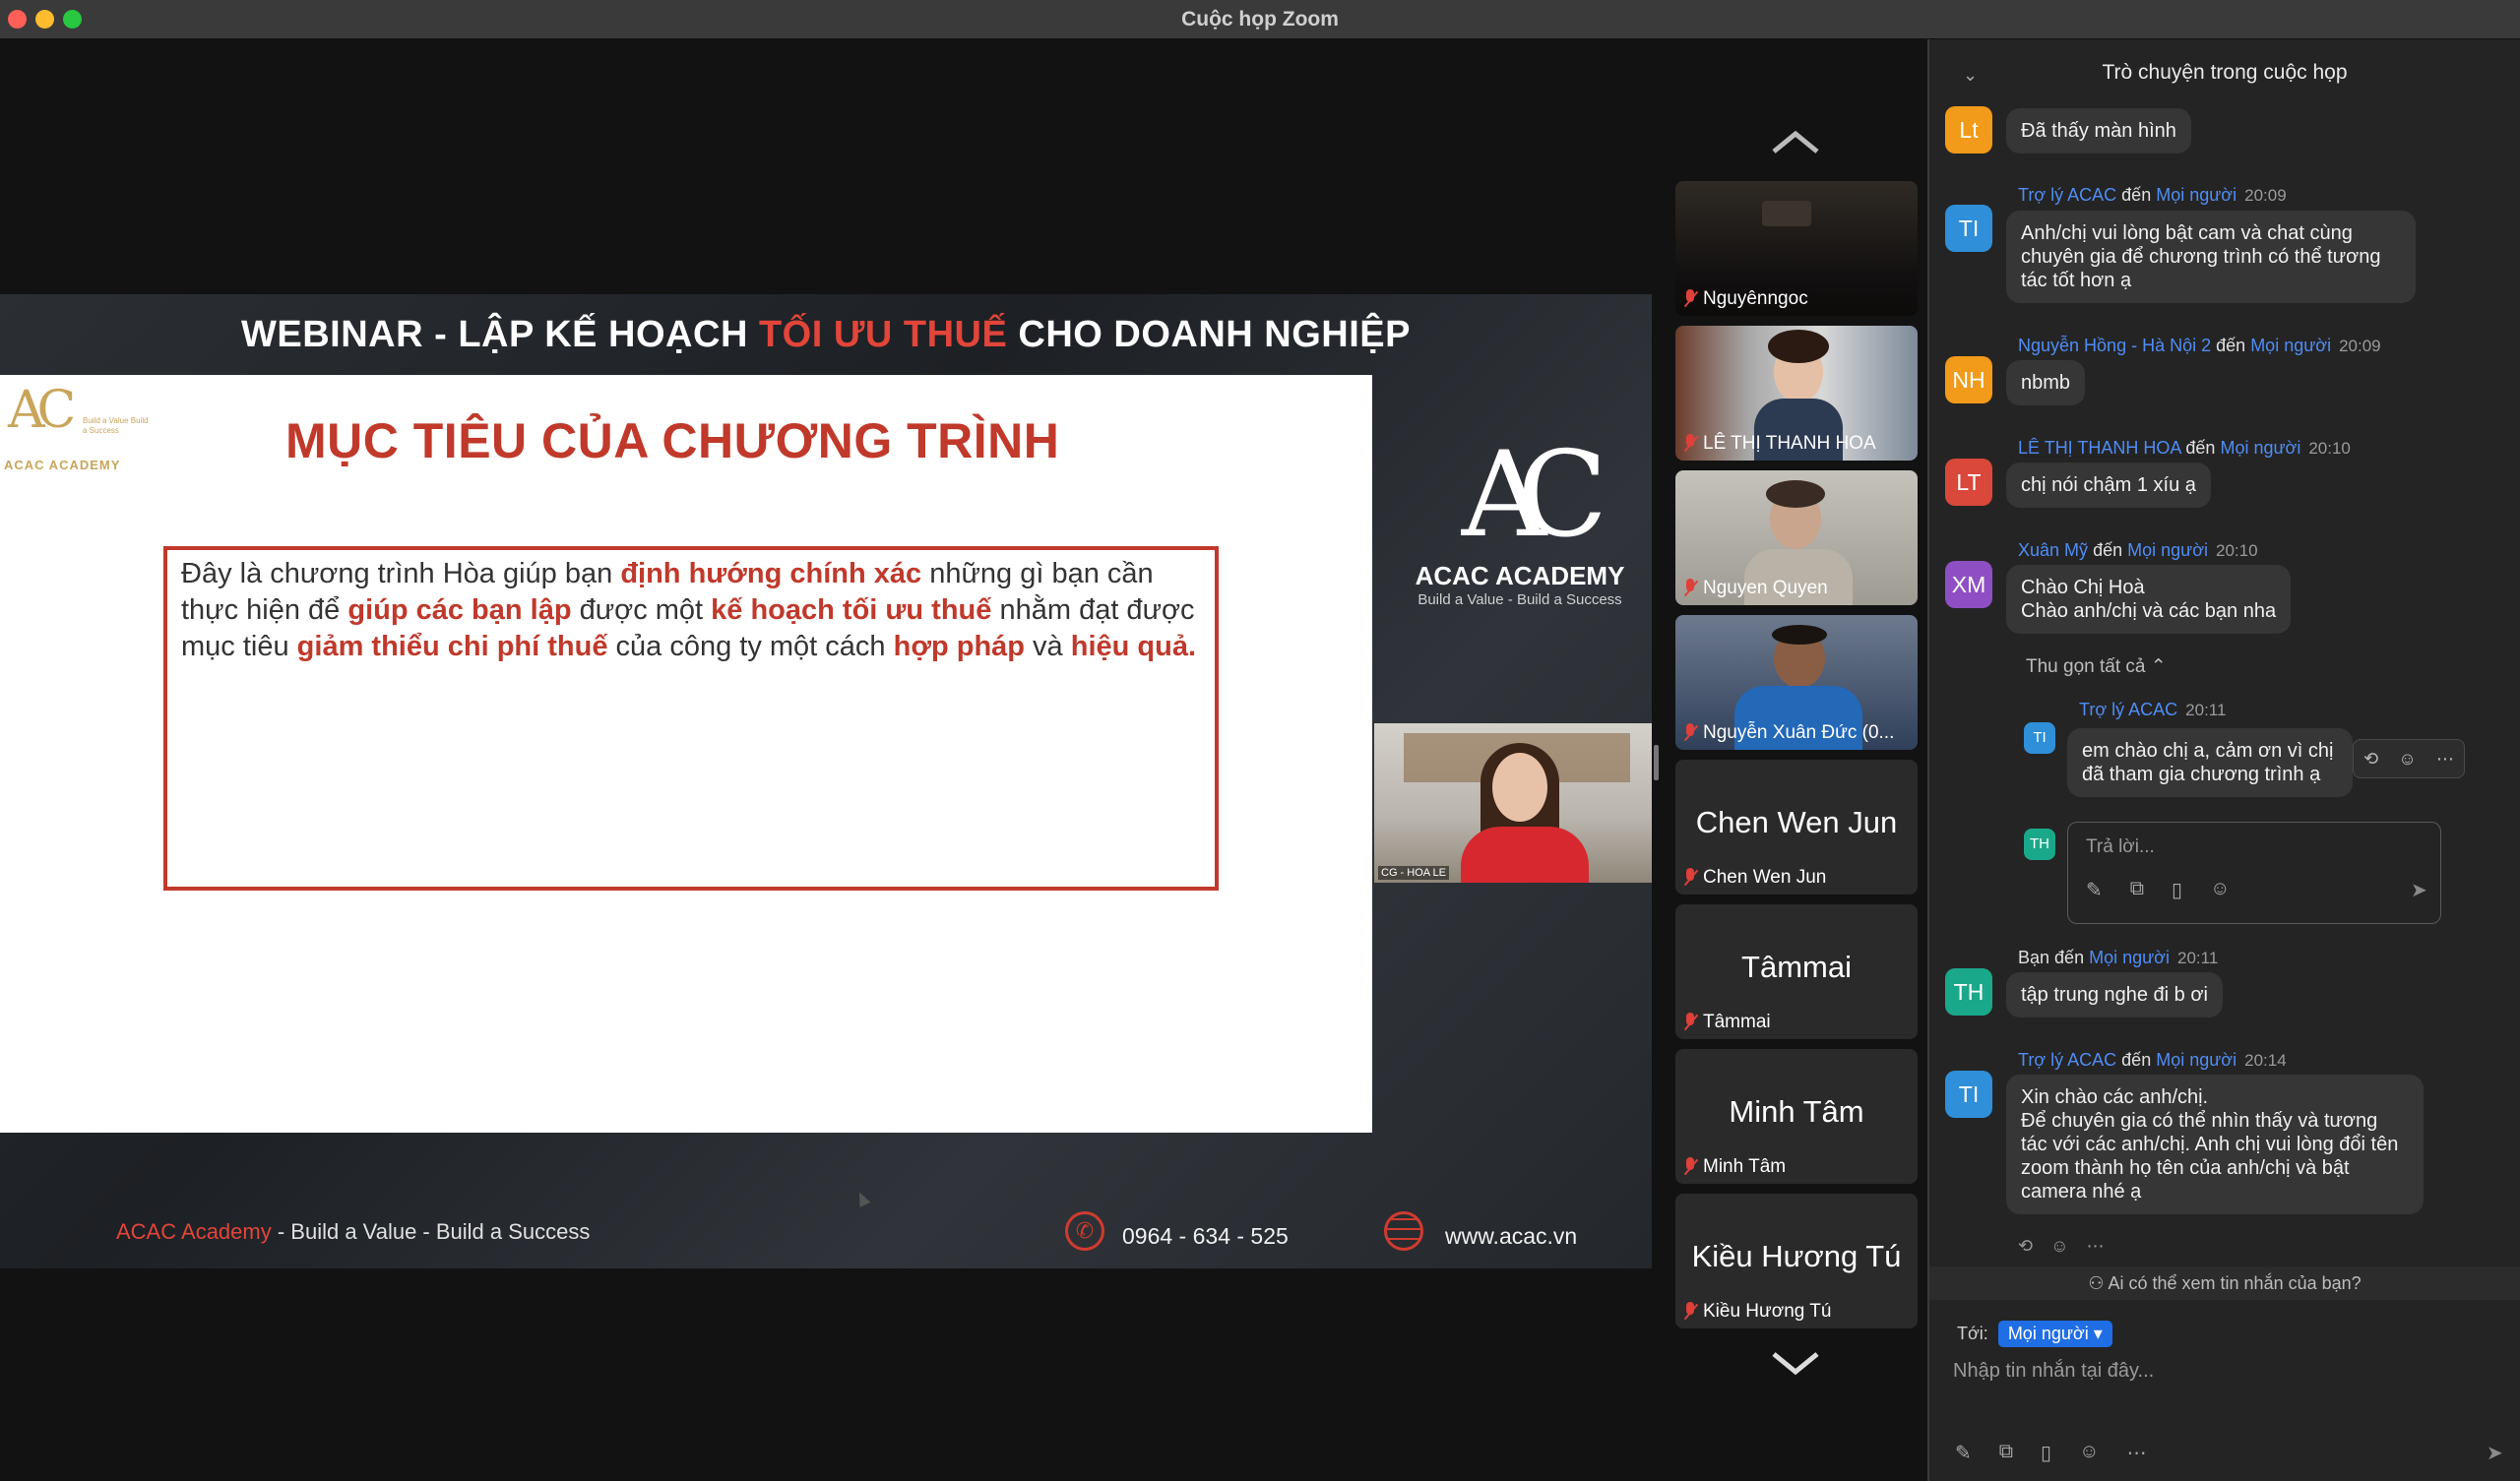 This screenshot has width=2520, height=1481. I want to click on slide-heading: MỤC TIÊU CỦA CHƯƠNG TRÌNH, so click(672, 440).